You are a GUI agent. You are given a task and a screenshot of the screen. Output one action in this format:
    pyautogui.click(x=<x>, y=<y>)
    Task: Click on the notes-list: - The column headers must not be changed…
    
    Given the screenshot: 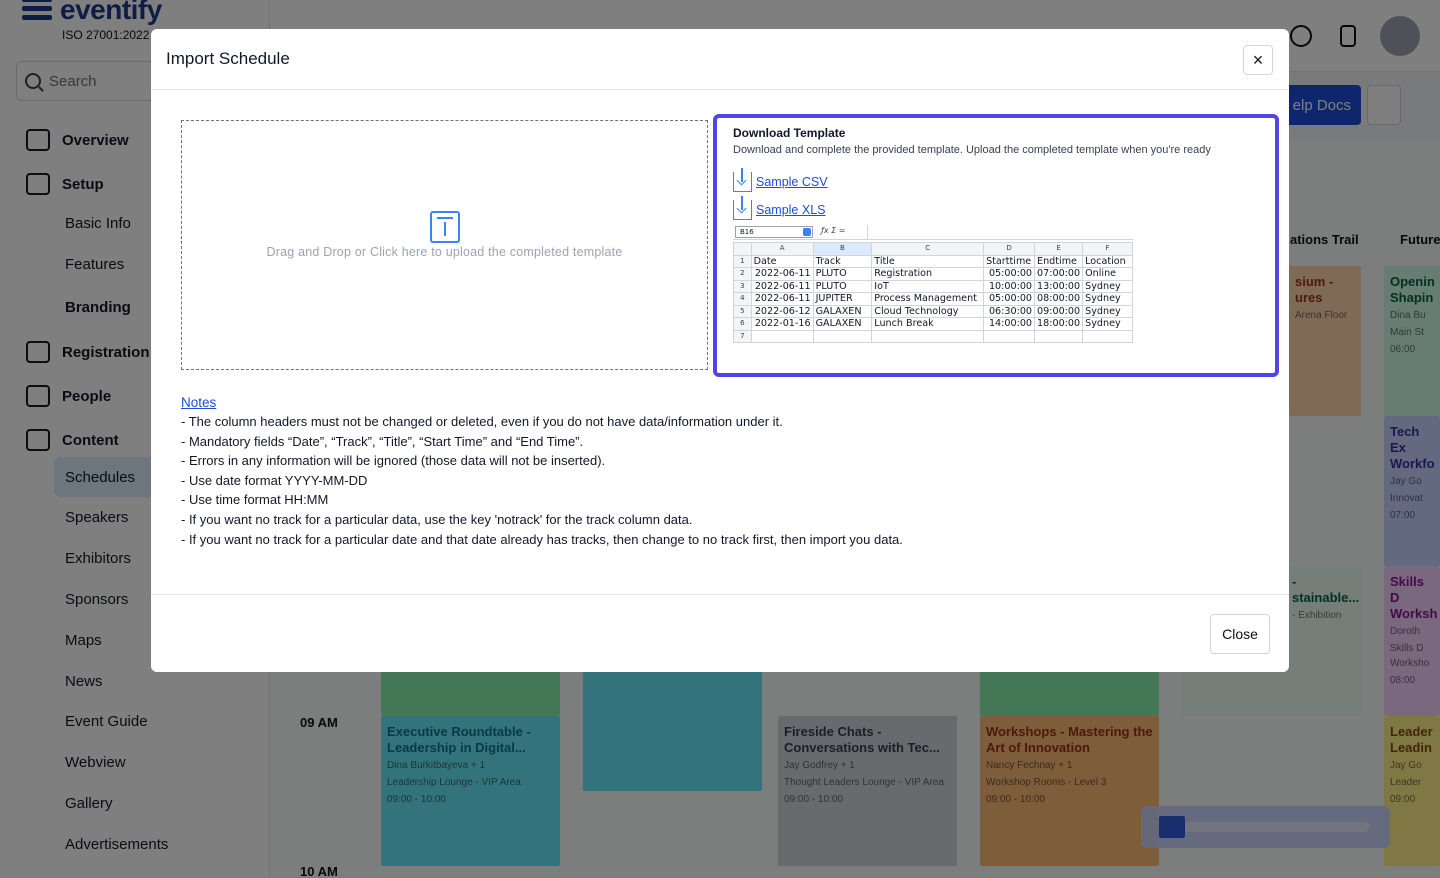 What is the action you would take?
    pyautogui.click(x=542, y=480)
    